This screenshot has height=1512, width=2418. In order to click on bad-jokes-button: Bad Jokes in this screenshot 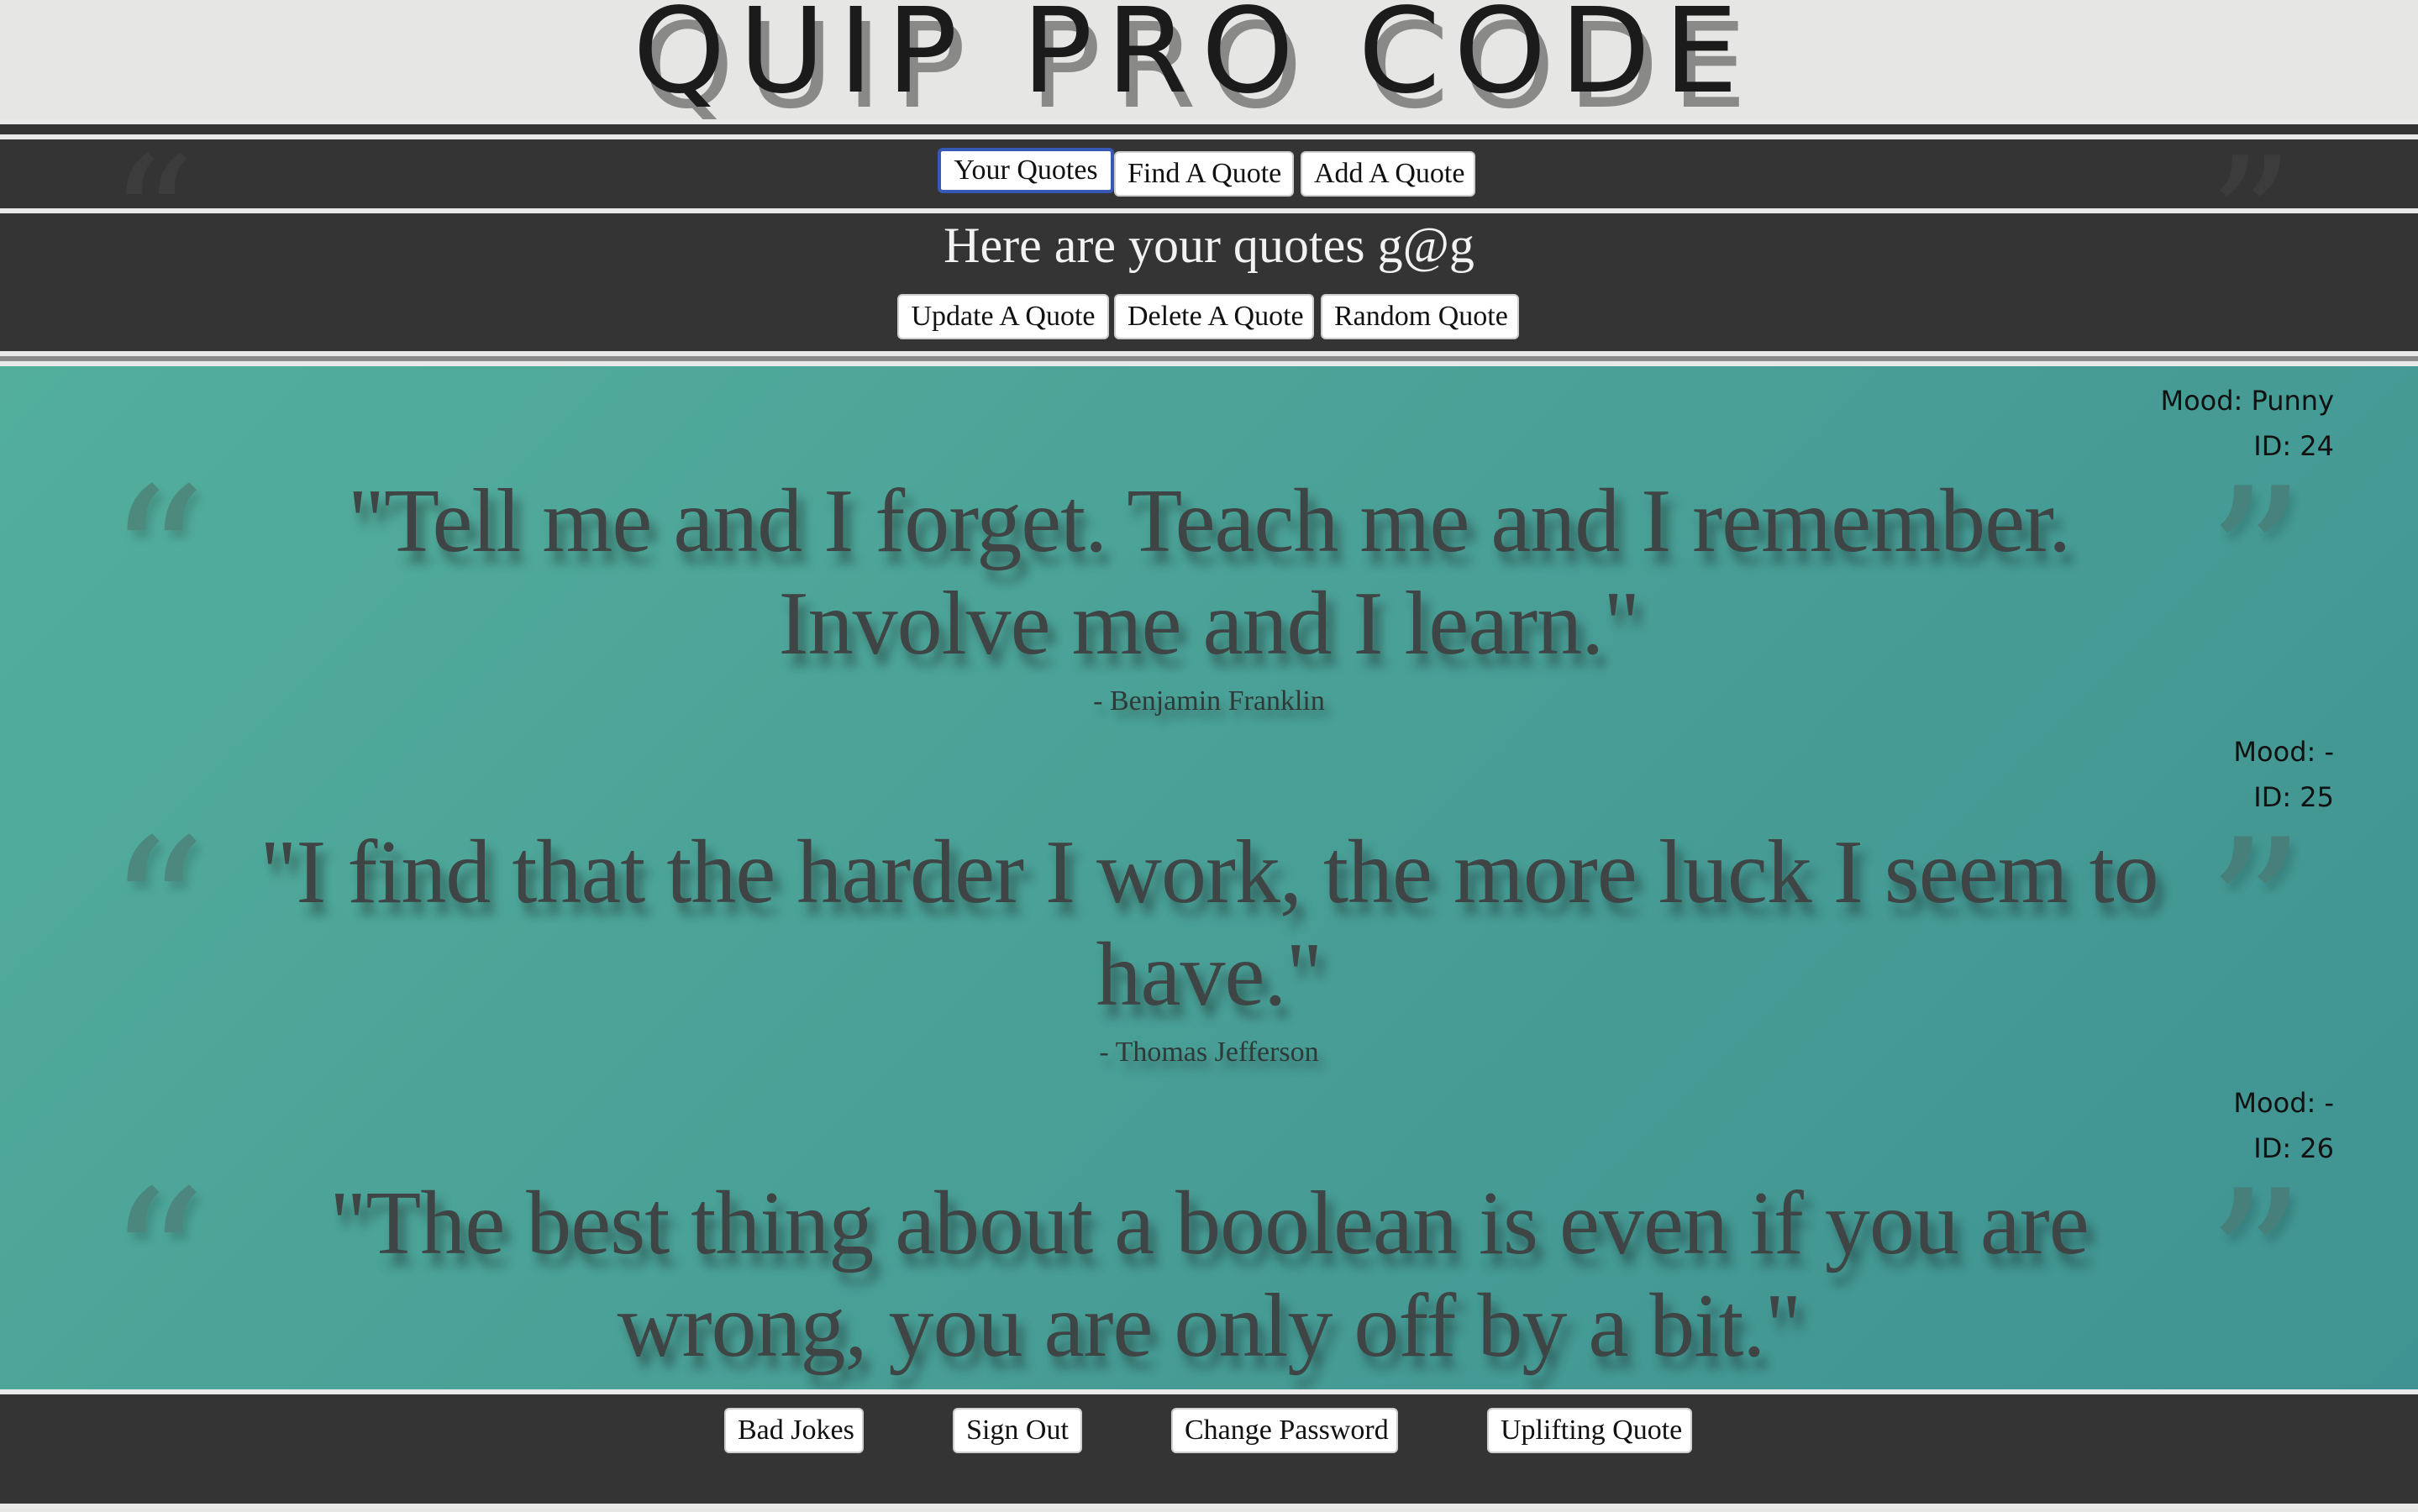, I will do `click(794, 1430)`.